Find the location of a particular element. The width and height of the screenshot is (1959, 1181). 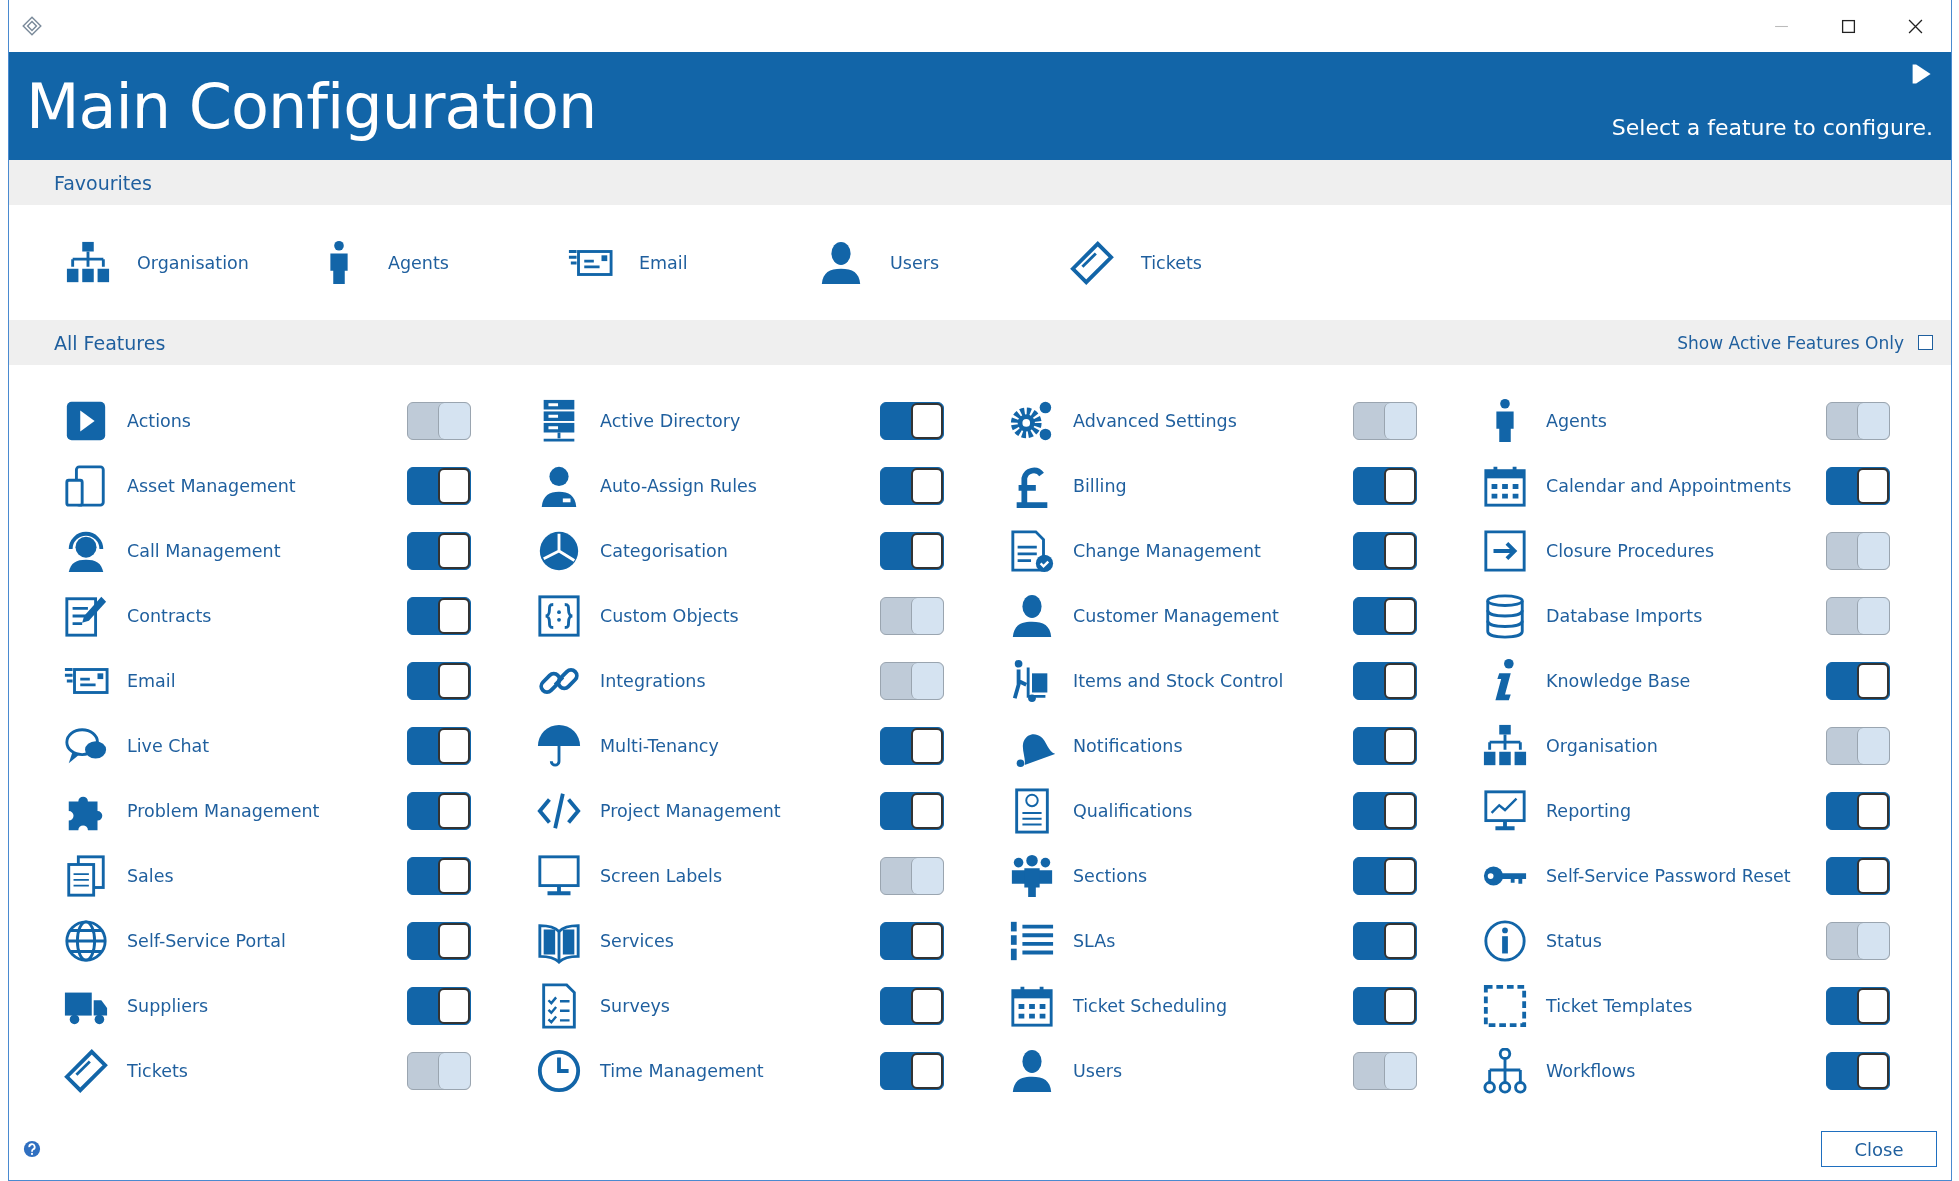

maximize-icon is located at coordinates (1848, 26).